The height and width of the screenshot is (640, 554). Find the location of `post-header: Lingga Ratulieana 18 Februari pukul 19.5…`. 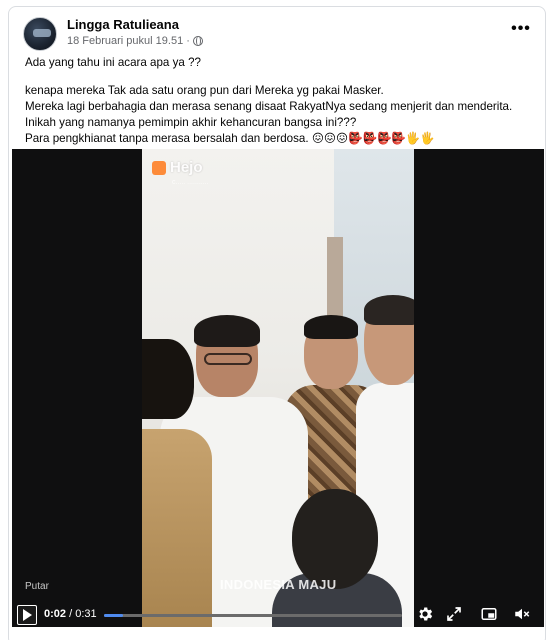

post-header: Lingga Ratulieana 18 Februari pukul 19.5… is located at coordinates (278, 35).